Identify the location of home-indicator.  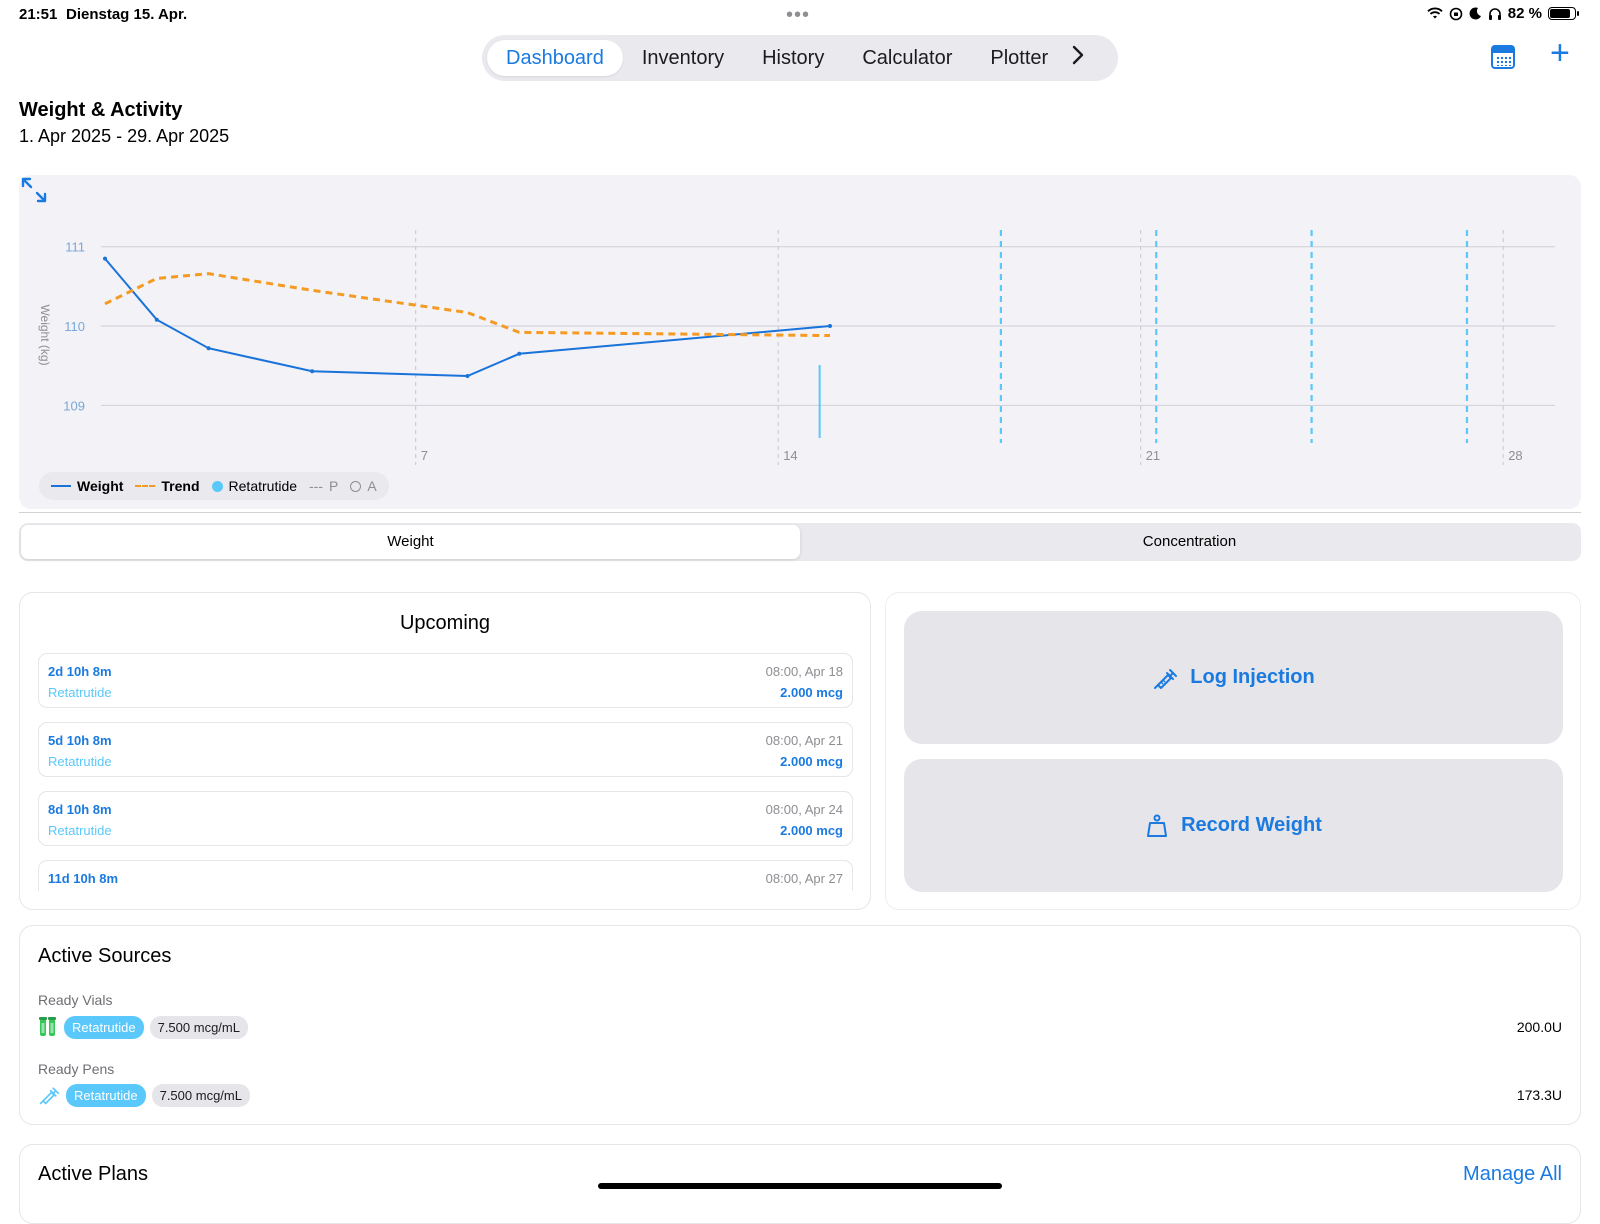
(800, 1186).